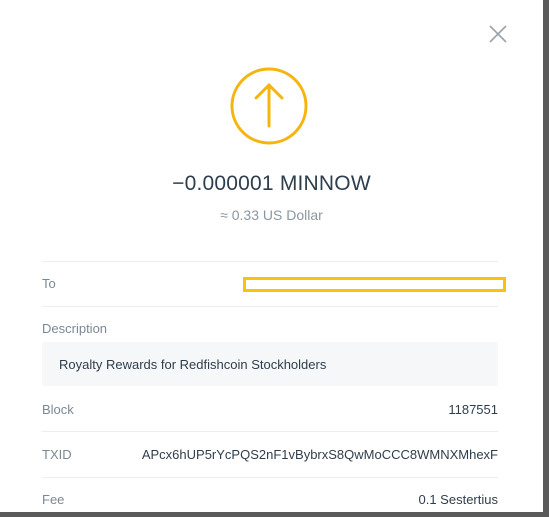 This screenshot has height=517, width=549. I want to click on txid-label: TXID, so click(57, 454).